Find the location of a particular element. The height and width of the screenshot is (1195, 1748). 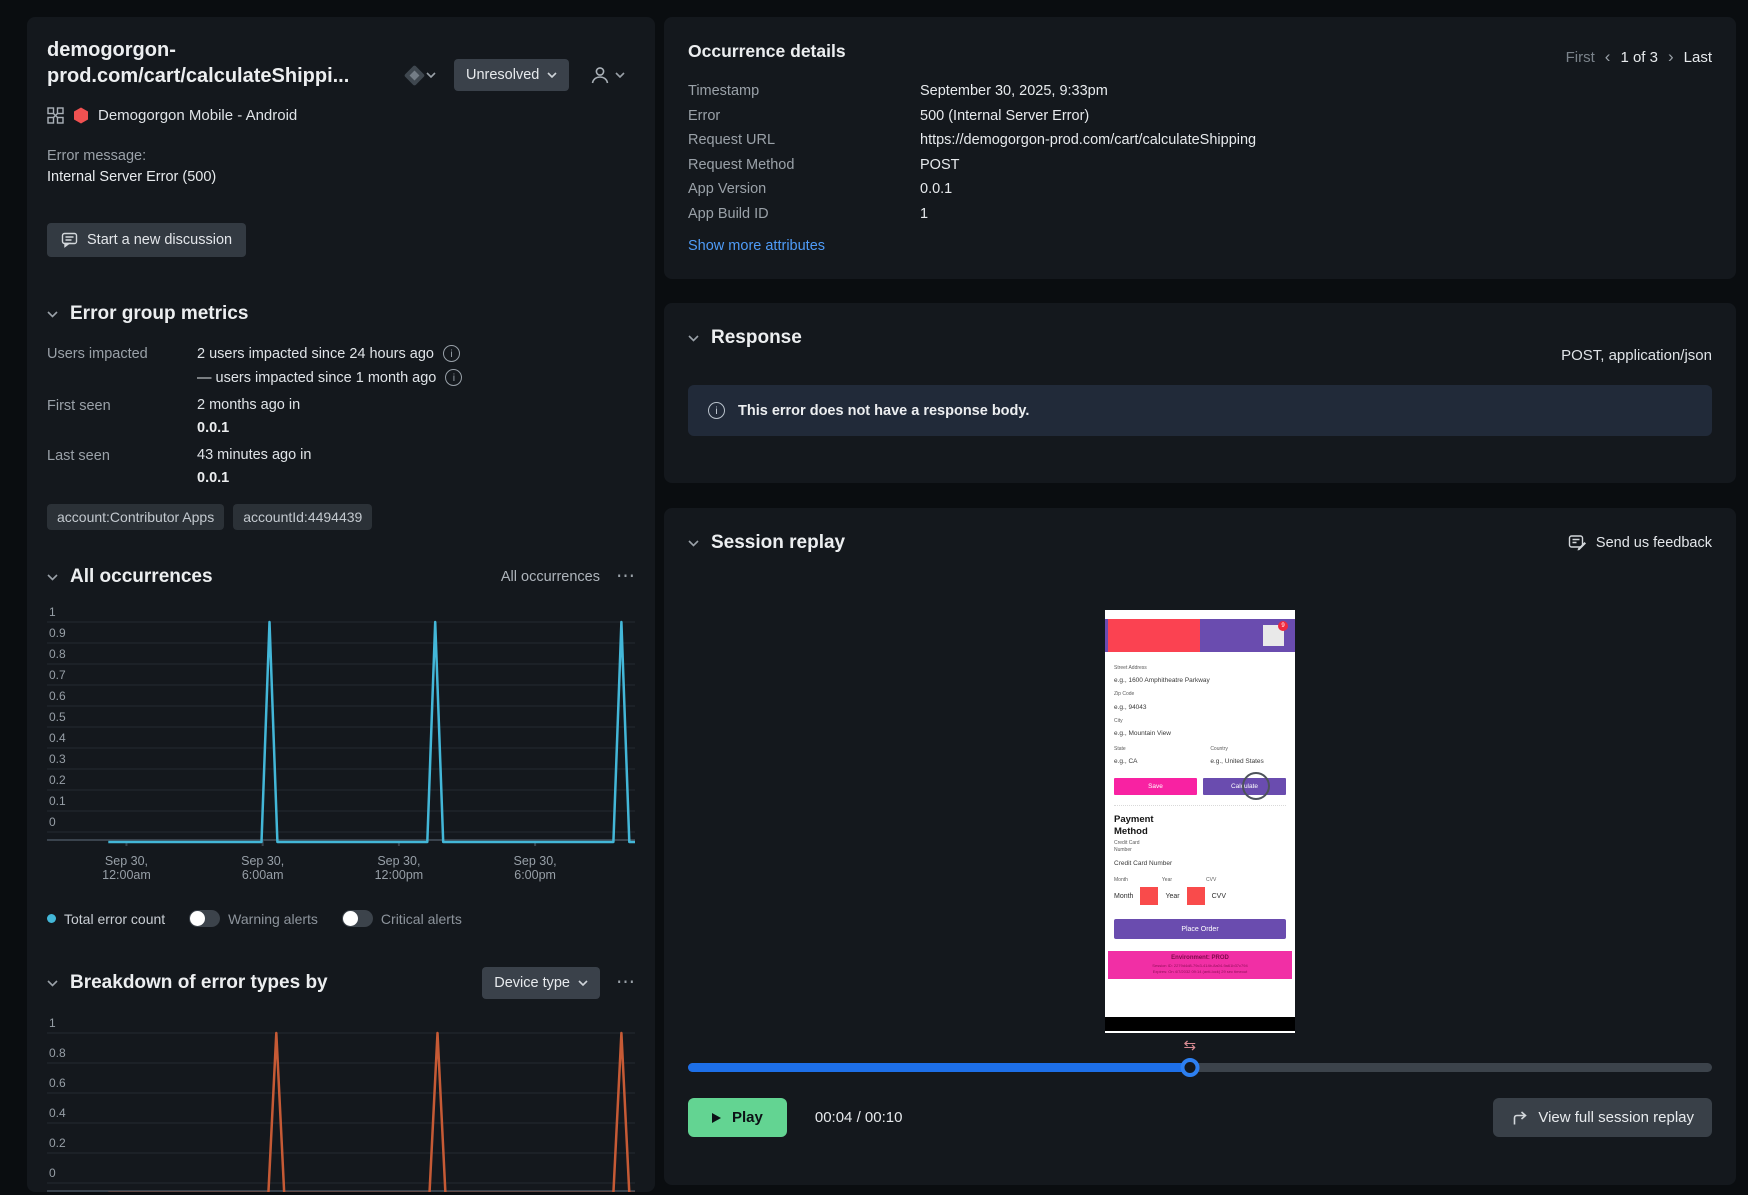

first-seen-value: 2 months ago in is located at coordinates (249, 405).